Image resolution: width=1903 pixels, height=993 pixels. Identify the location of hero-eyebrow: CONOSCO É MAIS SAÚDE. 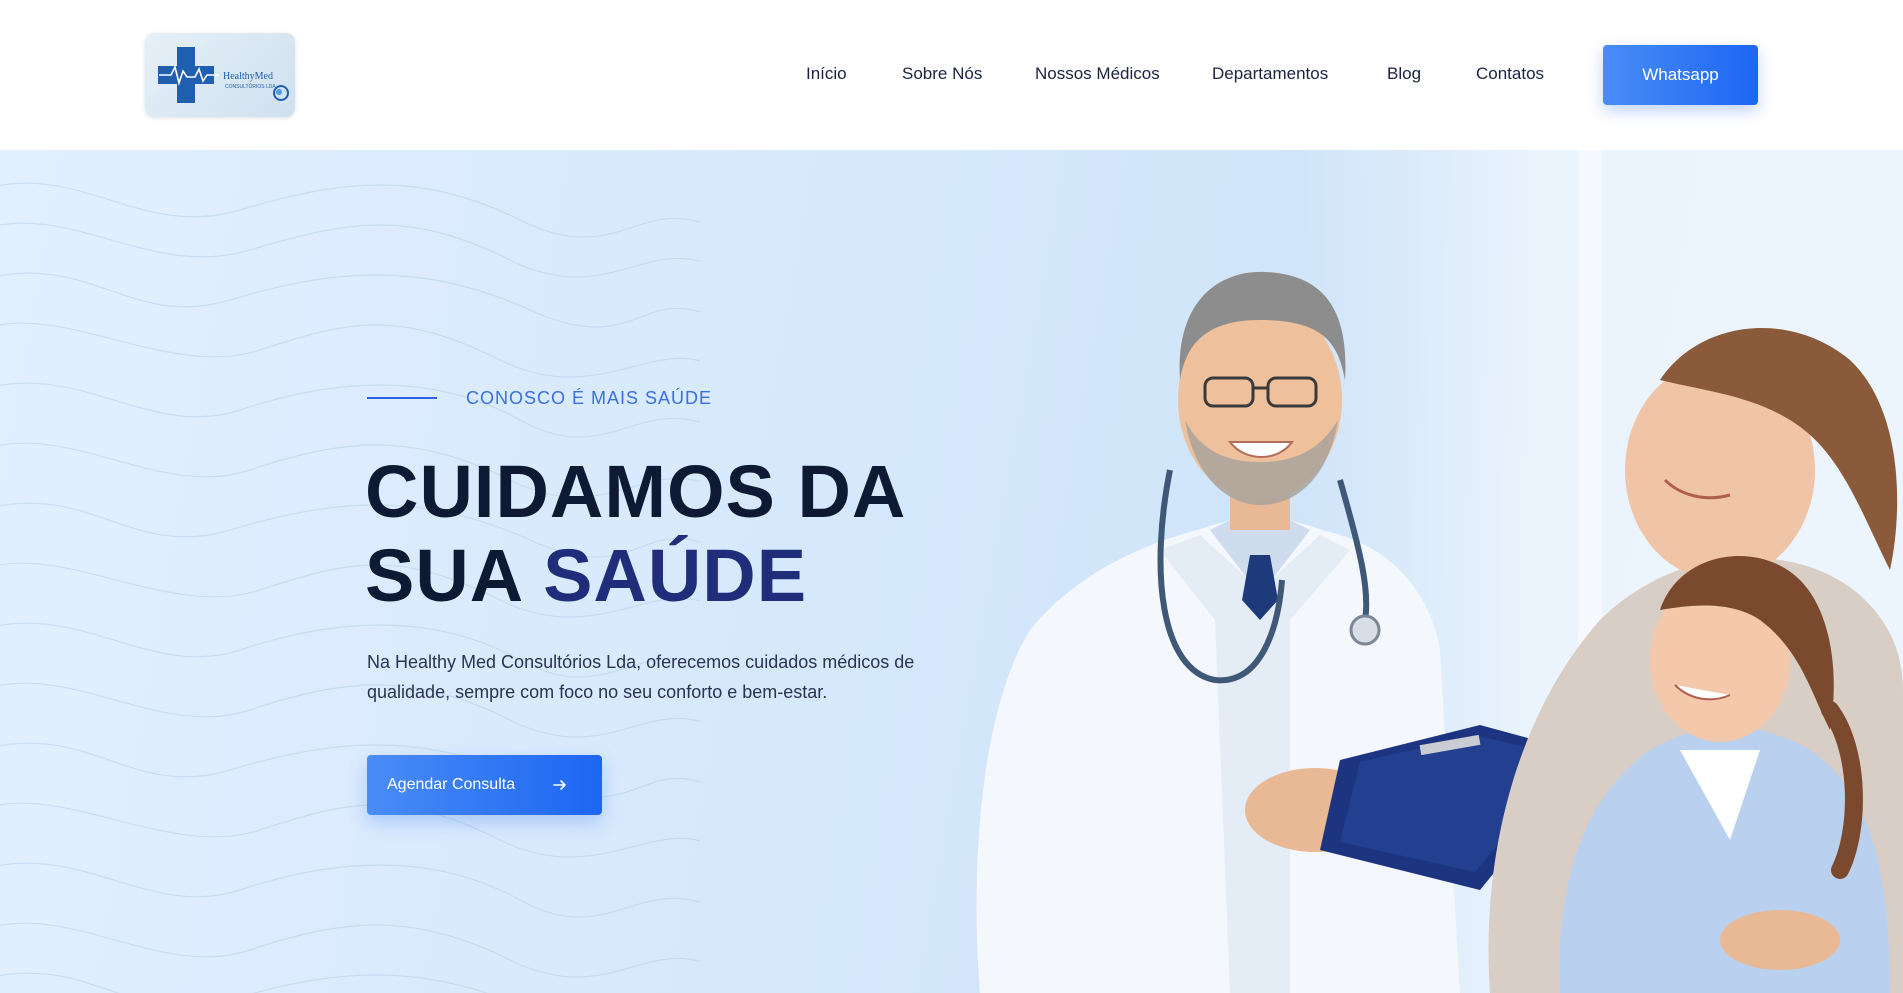
(589, 398).